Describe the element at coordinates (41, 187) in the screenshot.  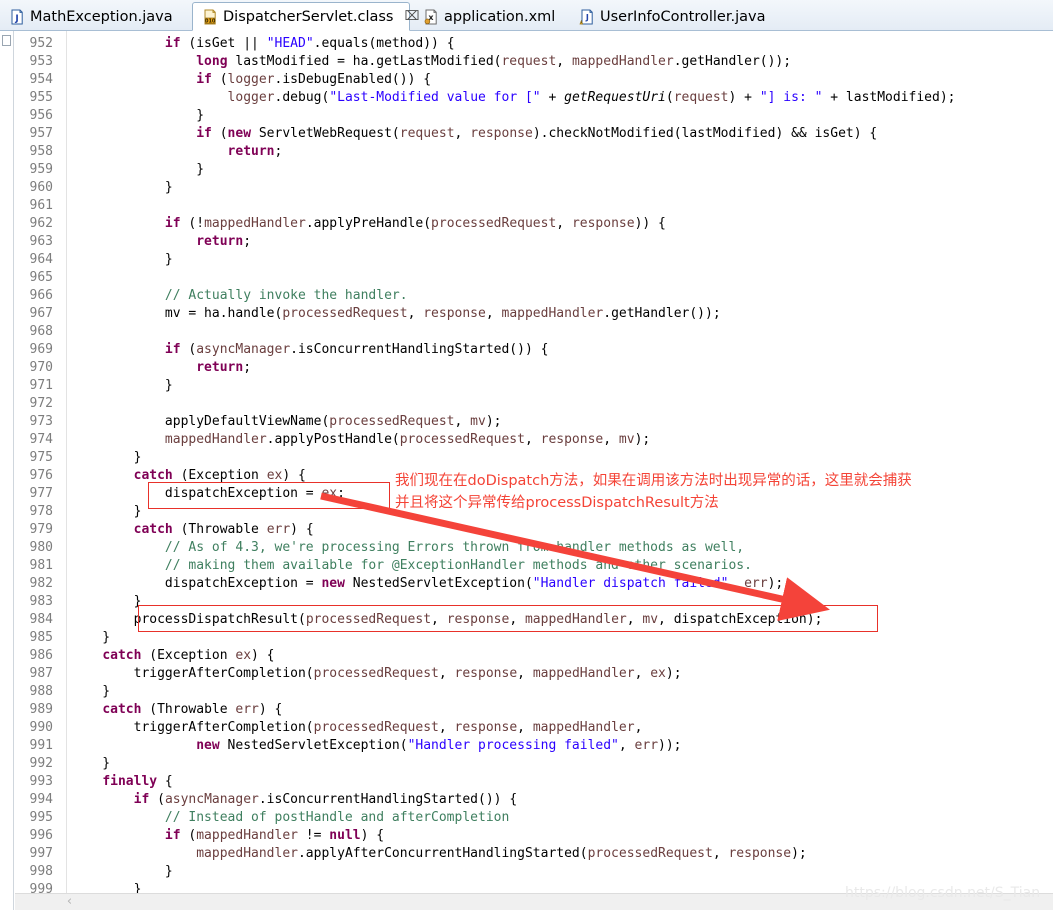
I see `line-number: 960` at that location.